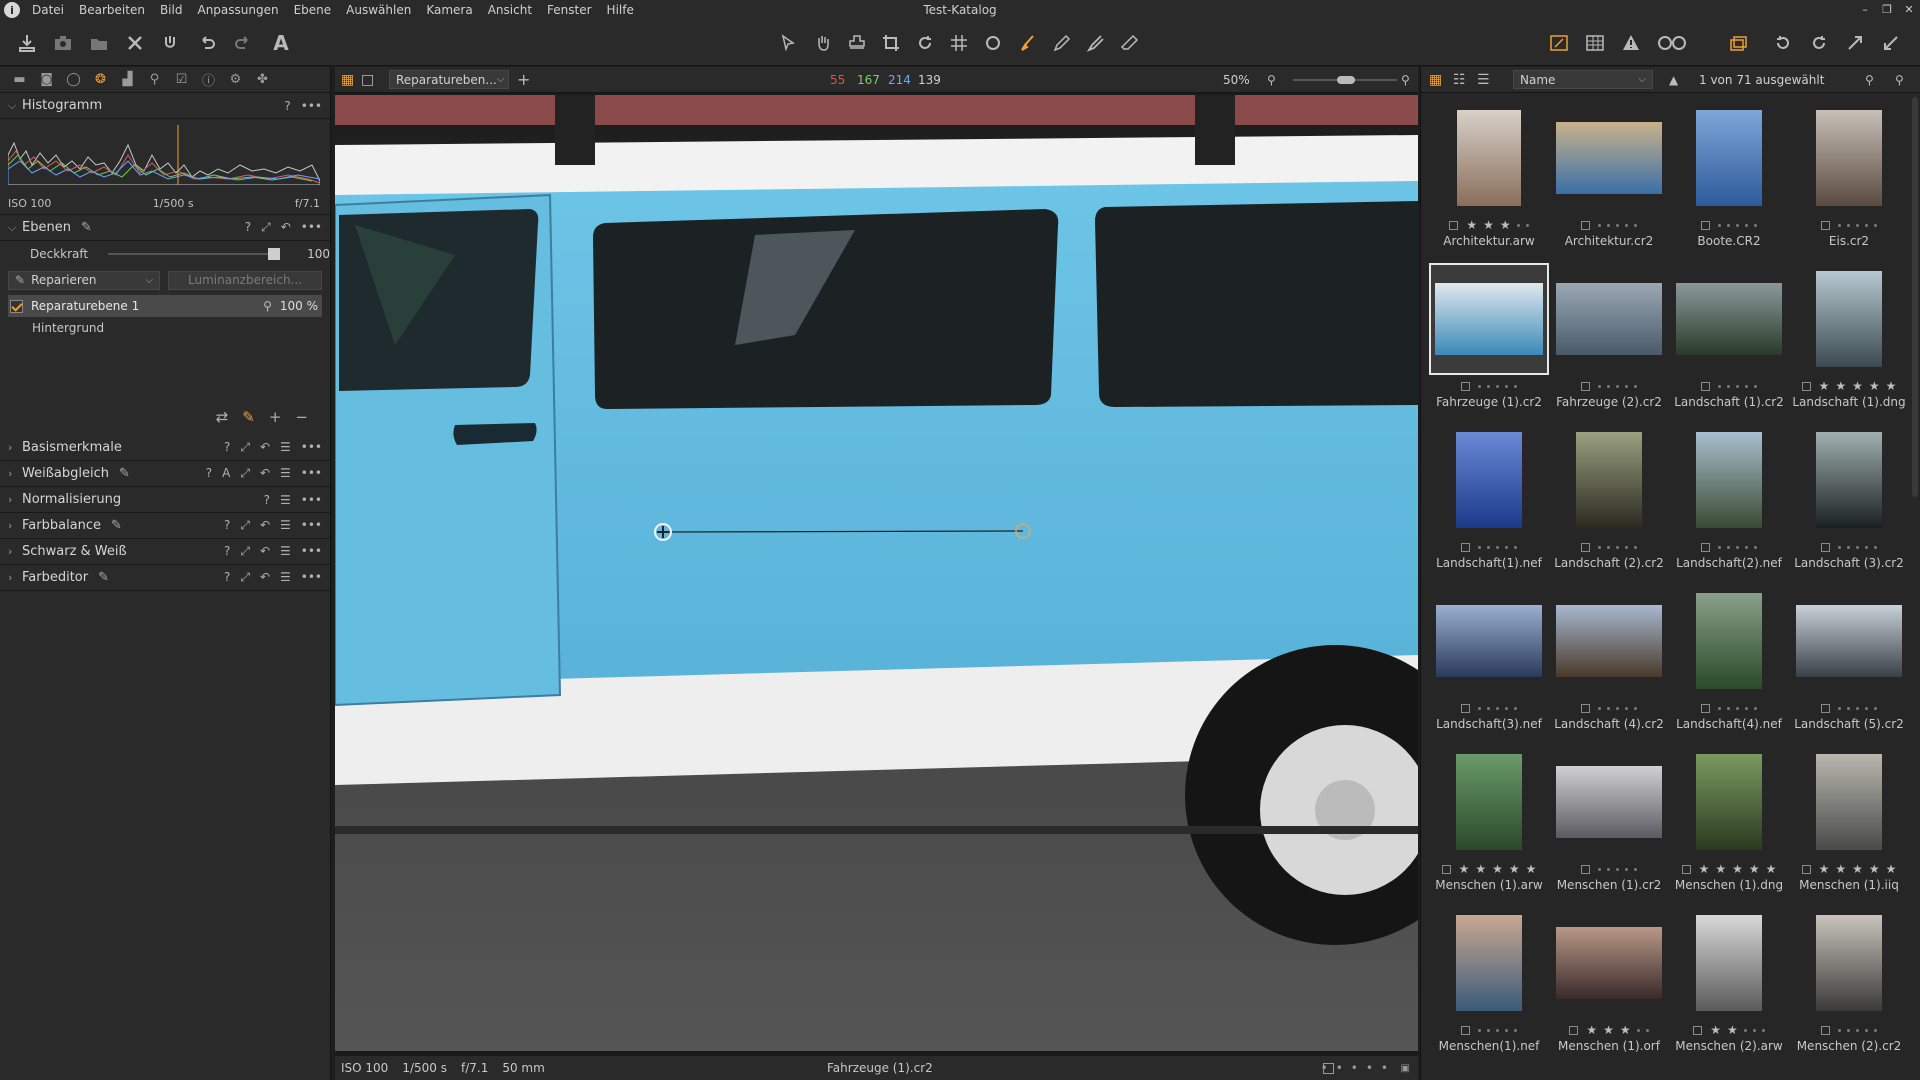 This screenshot has height=1080, width=1920. I want to click on batch-tab-icon: ✤, so click(262, 80).